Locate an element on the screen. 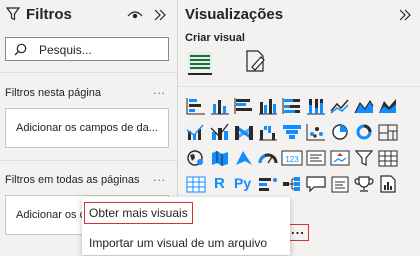  donut-chart-icon is located at coordinates (364, 132).